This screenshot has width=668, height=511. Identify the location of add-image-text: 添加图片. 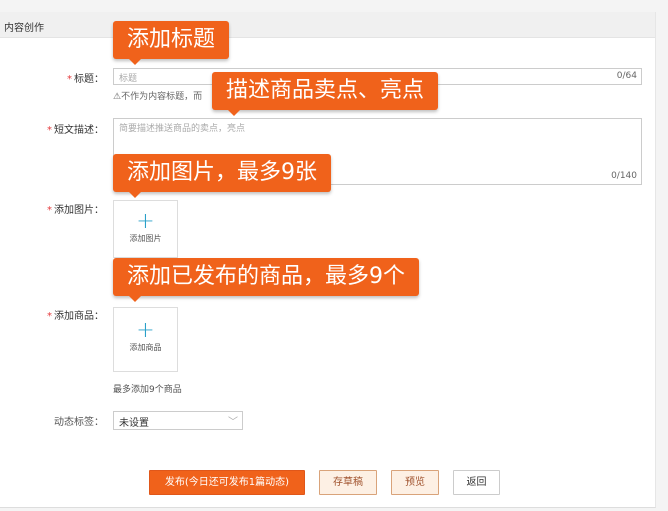
(145, 238).